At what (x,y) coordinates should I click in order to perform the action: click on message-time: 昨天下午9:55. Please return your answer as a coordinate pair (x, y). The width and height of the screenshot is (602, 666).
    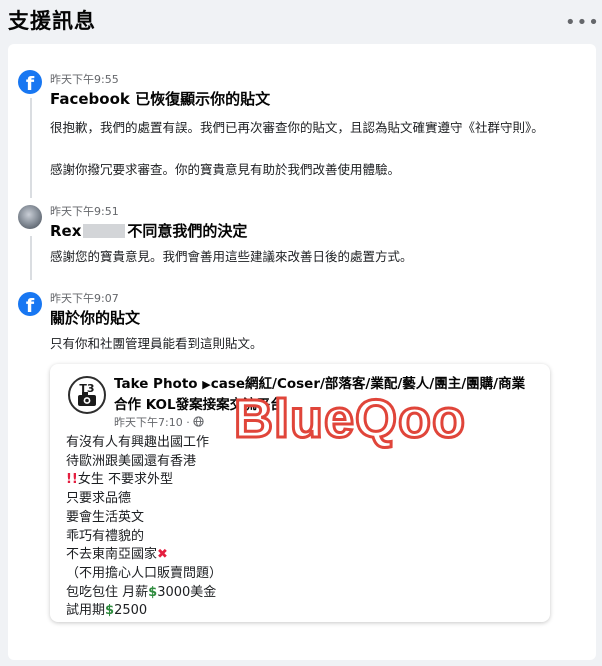
    Looking at the image, I should click on (84, 79).